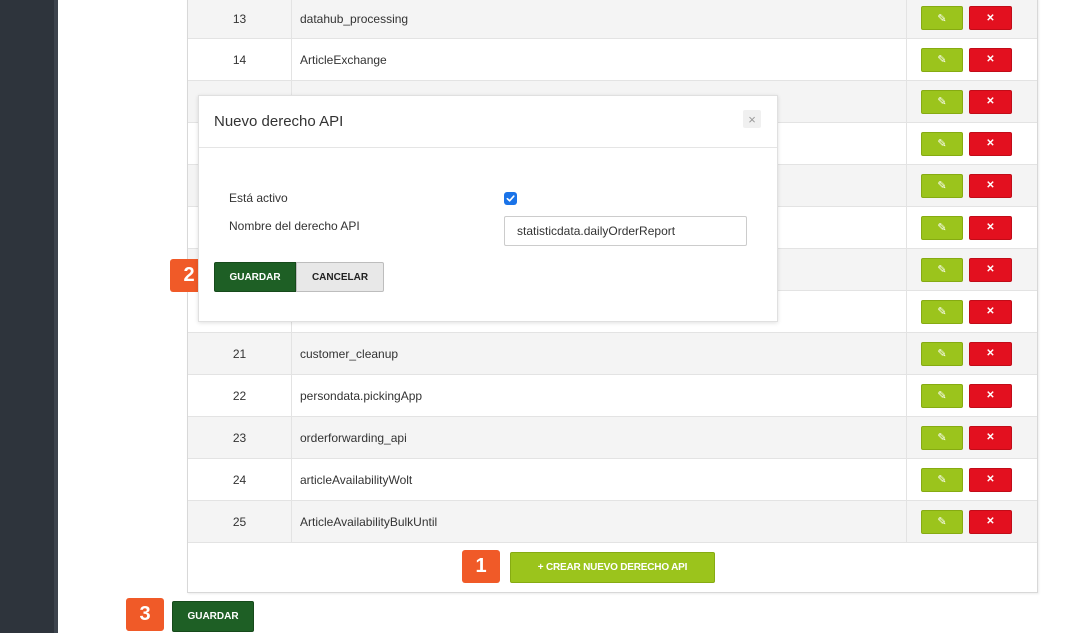  I want to click on row-id: 23, so click(240, 437).